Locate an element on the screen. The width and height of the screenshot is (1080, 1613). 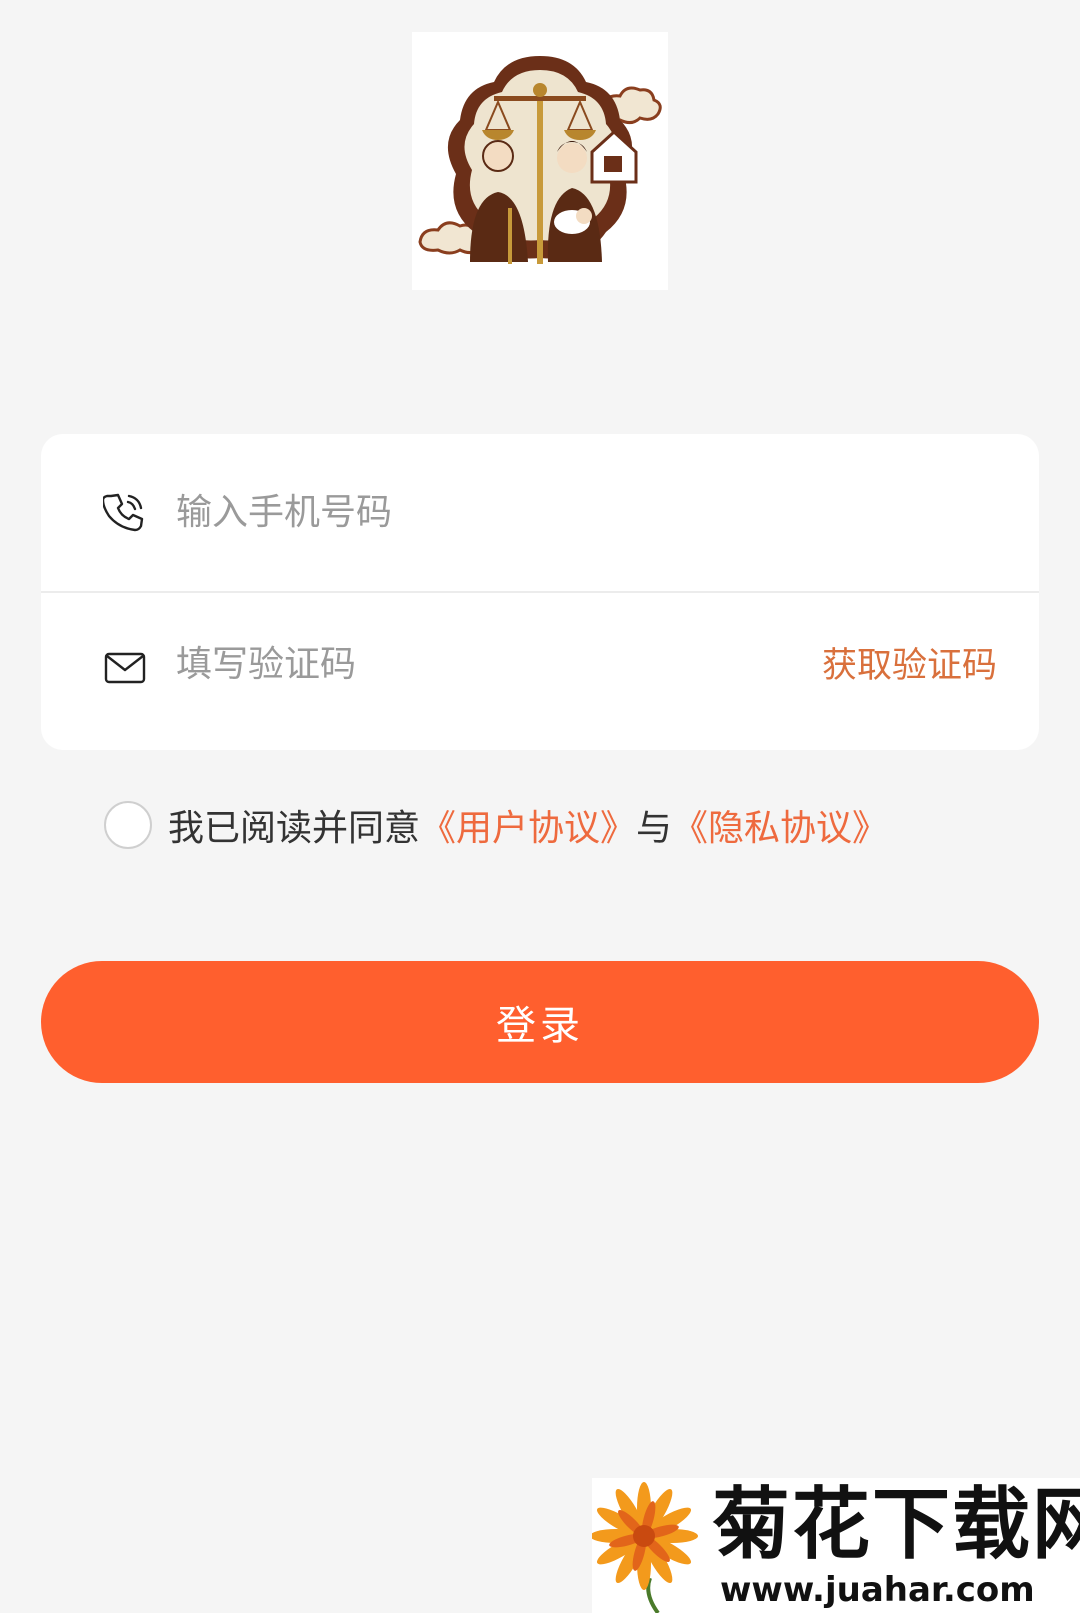
privacy-agreement-link: 《隐私协议》 is located at coordinates (780, 825).